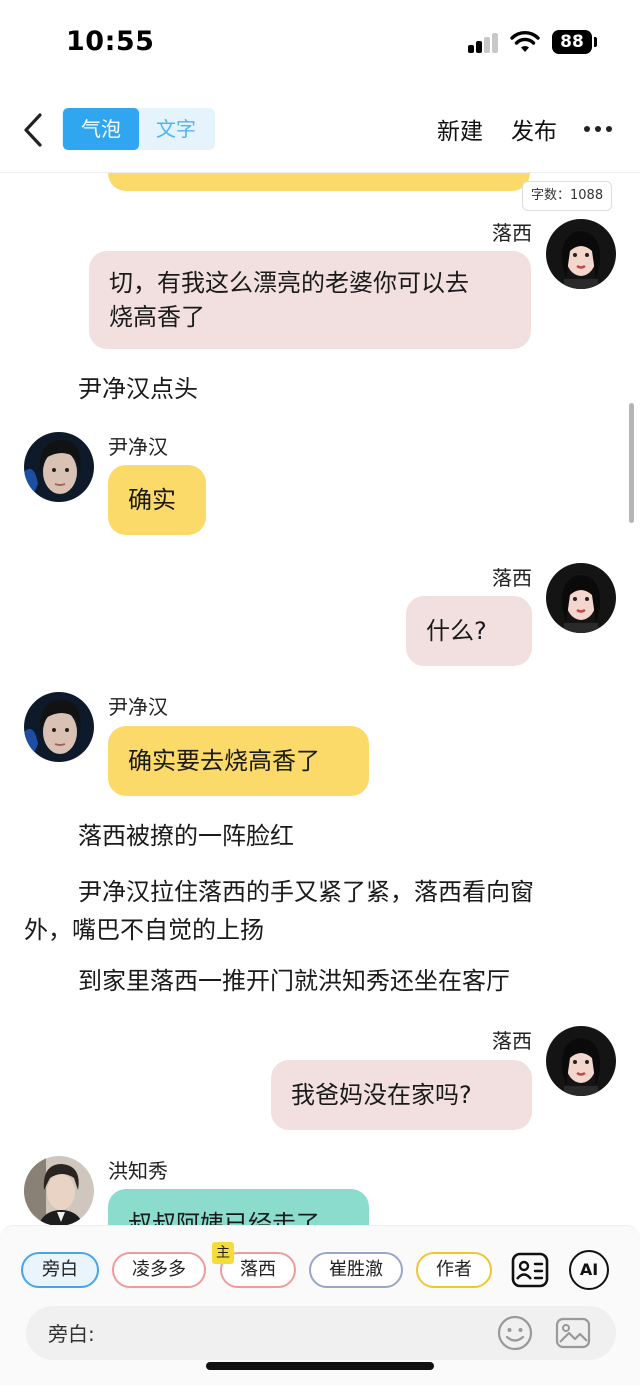 The width and height of the screenshot is (640, 1385). What do you see at coordinates (159, 1270) in the screenshot?
I see `role-chip-lingduoduo: 凌多多` at bounding box center [159, 1270].